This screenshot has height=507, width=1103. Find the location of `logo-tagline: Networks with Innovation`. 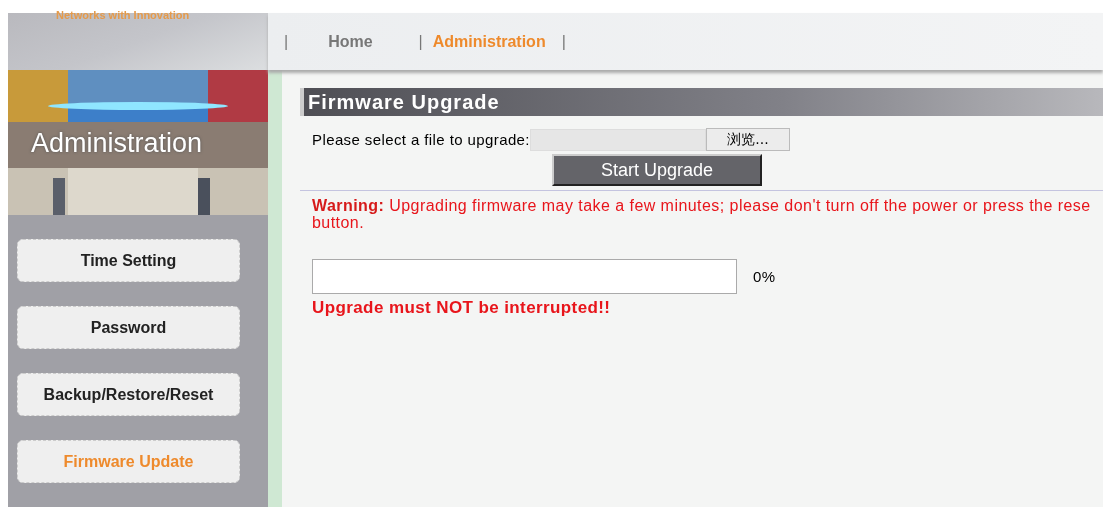

logo-tagline: Networks with Innovation is located at coordinates (123, 15).